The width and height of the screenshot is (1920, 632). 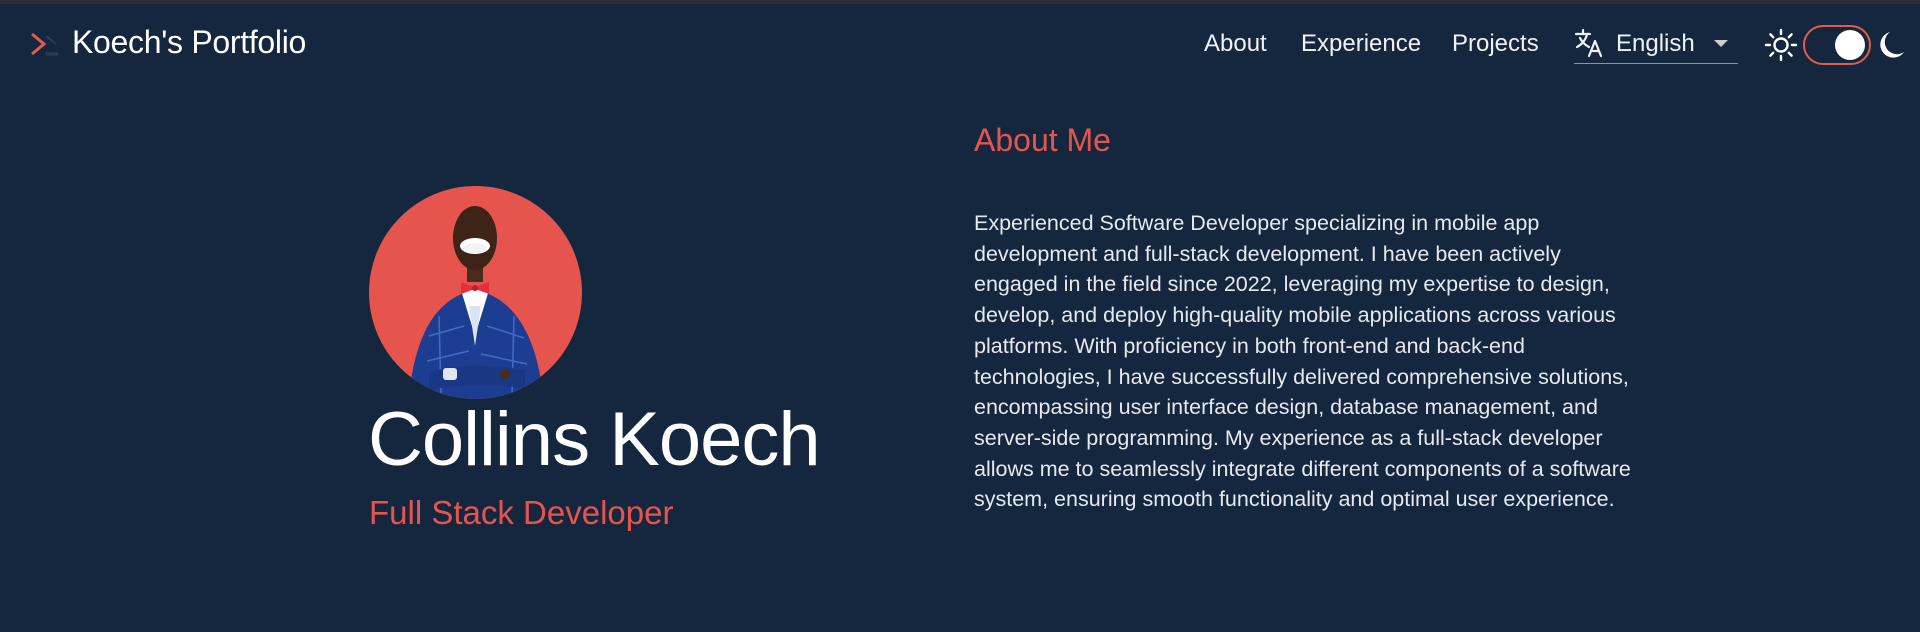 I want to click on brand-title: Koech's Portfolio, so click(x=189, y=42).